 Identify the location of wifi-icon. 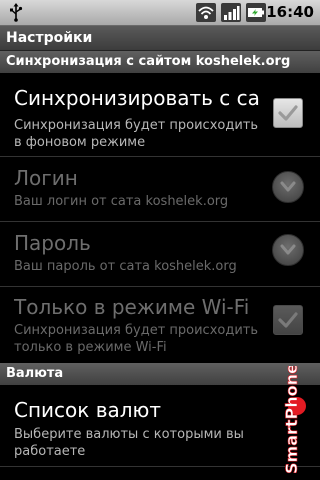
(206, 12).